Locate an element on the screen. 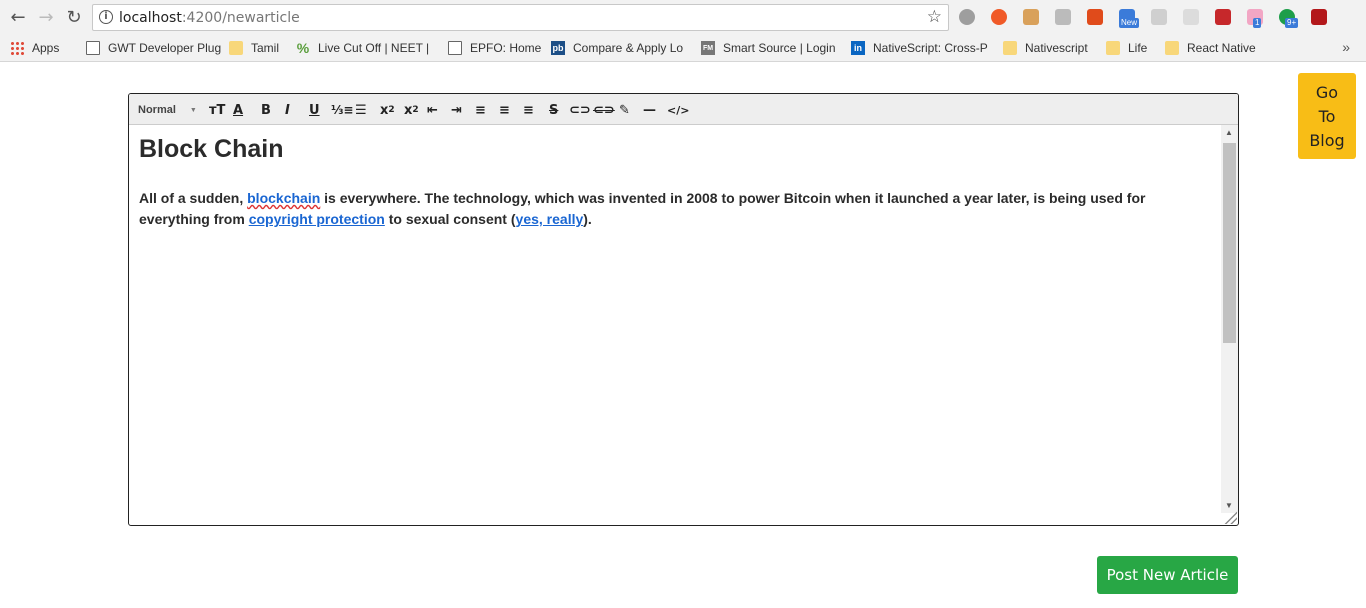 The image size is (1366, 608). bookmark-label: React Native is located at coordinates (1221, 48).